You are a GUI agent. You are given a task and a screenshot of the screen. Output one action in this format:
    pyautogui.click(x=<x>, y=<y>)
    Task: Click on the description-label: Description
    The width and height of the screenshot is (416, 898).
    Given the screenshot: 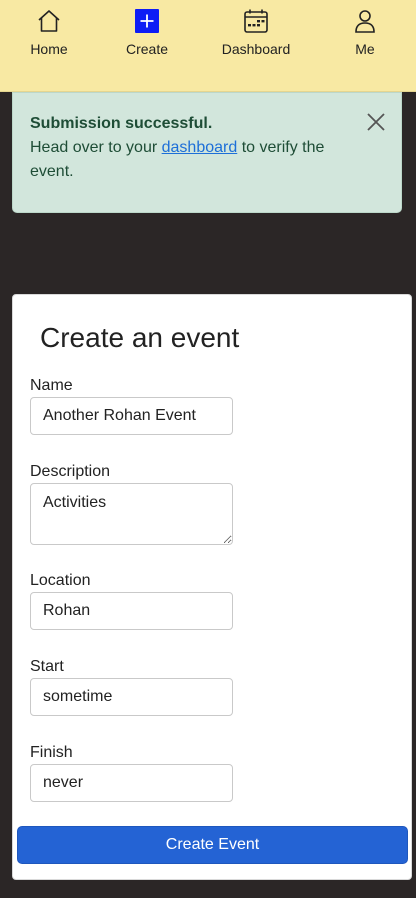 What is the action you would take?
    pyautogui.click(x=70, y=471)
    